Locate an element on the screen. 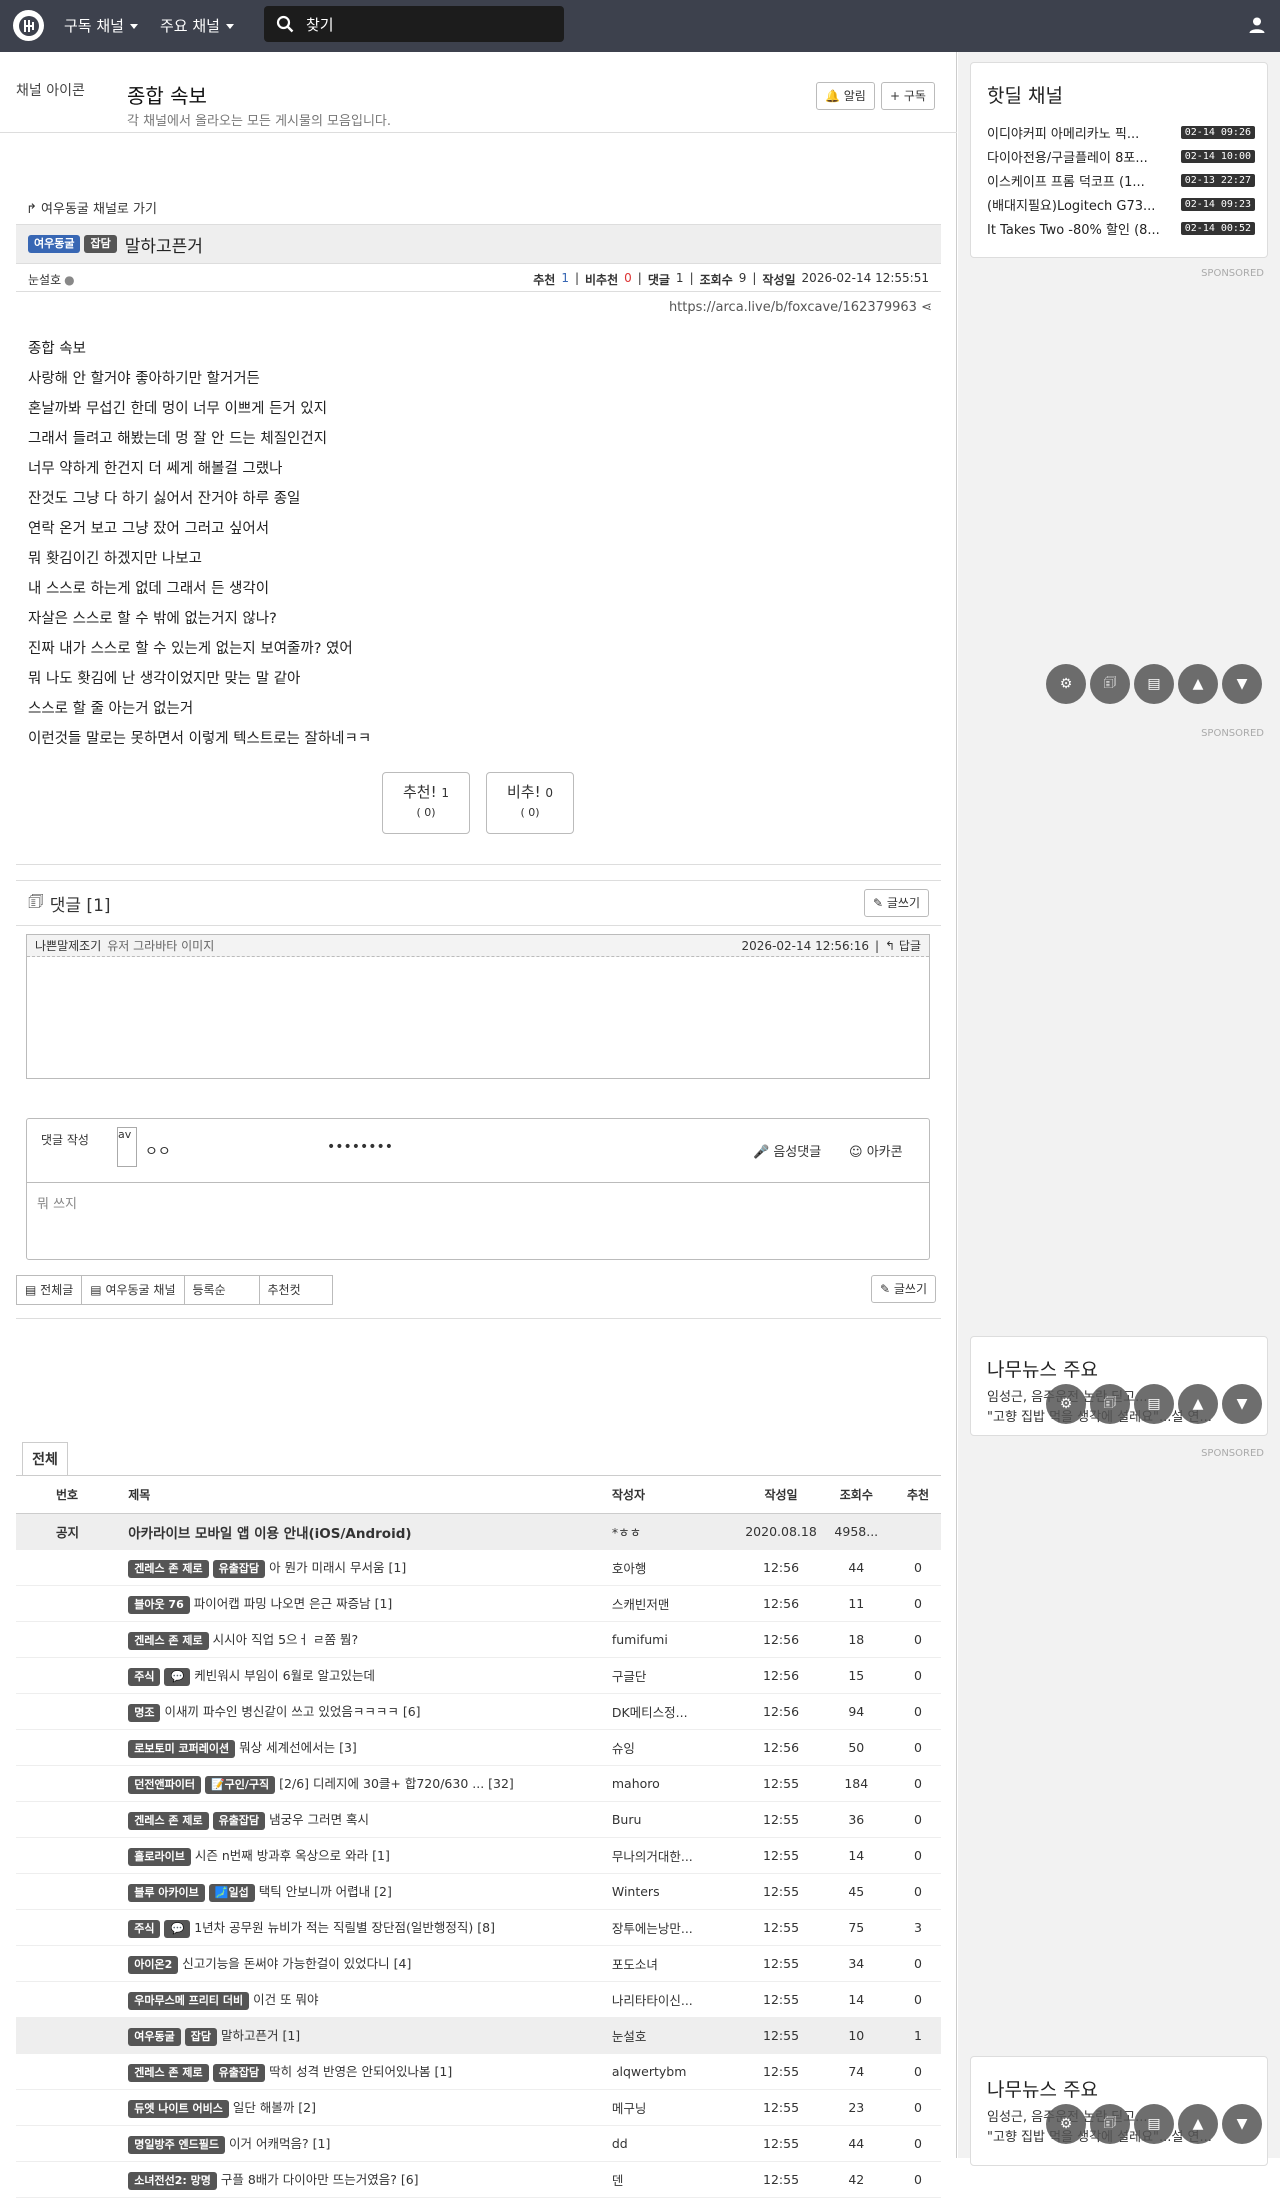 This screenshot has height=2198, width=1280. back-to-channel-link: ↱ 여우동굴 채널로 가기 is located at coordinates (91, 207).